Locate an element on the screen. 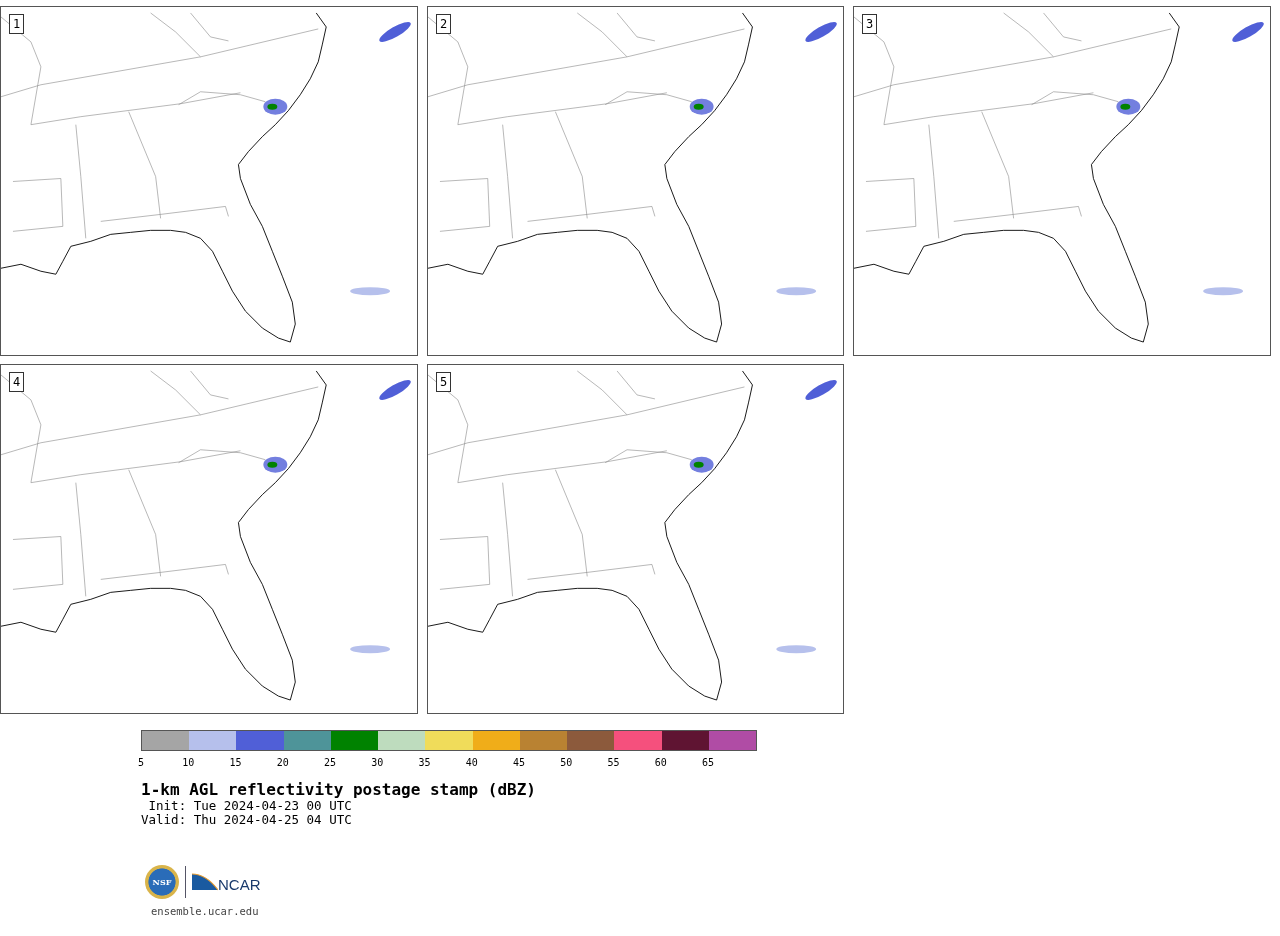  tick-label: 50 is located at coordinates (566, 762).